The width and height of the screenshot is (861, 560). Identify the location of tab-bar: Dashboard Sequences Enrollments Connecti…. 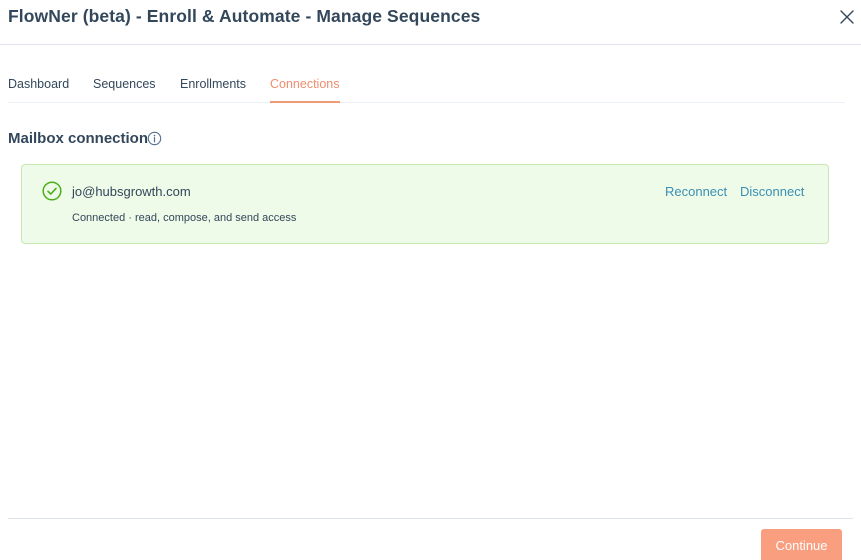
(426, 90).